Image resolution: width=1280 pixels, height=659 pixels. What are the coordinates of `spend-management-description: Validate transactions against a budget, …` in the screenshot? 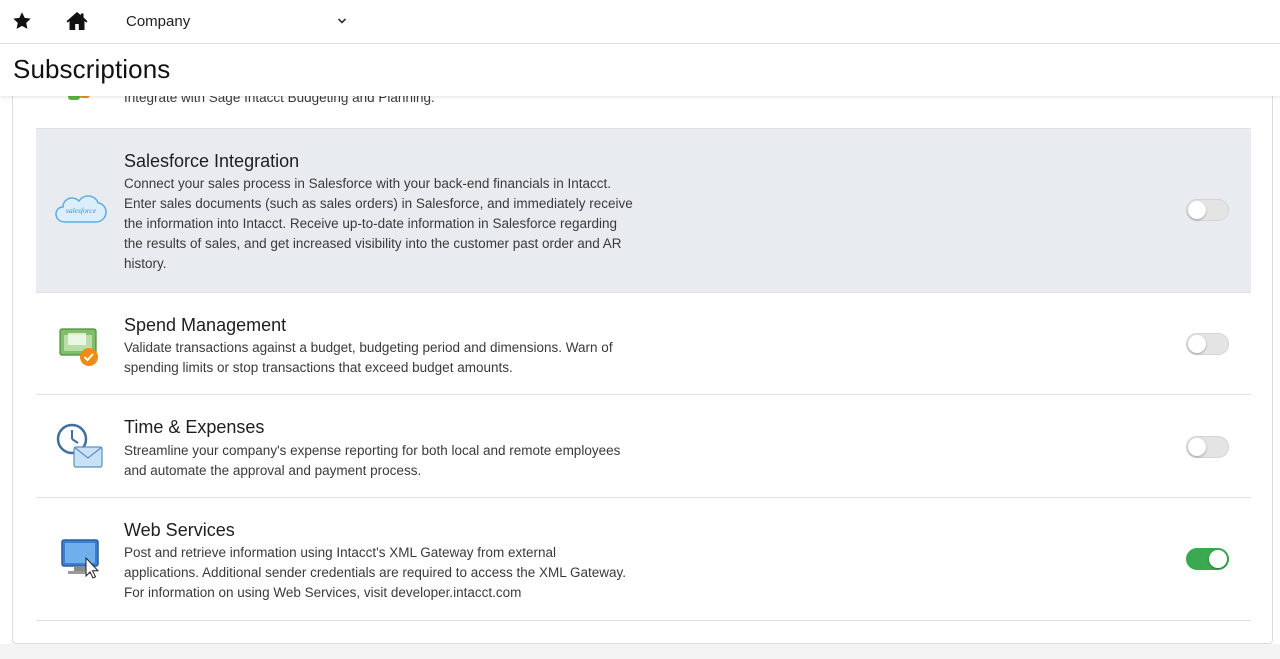 It's located at (368, 357).